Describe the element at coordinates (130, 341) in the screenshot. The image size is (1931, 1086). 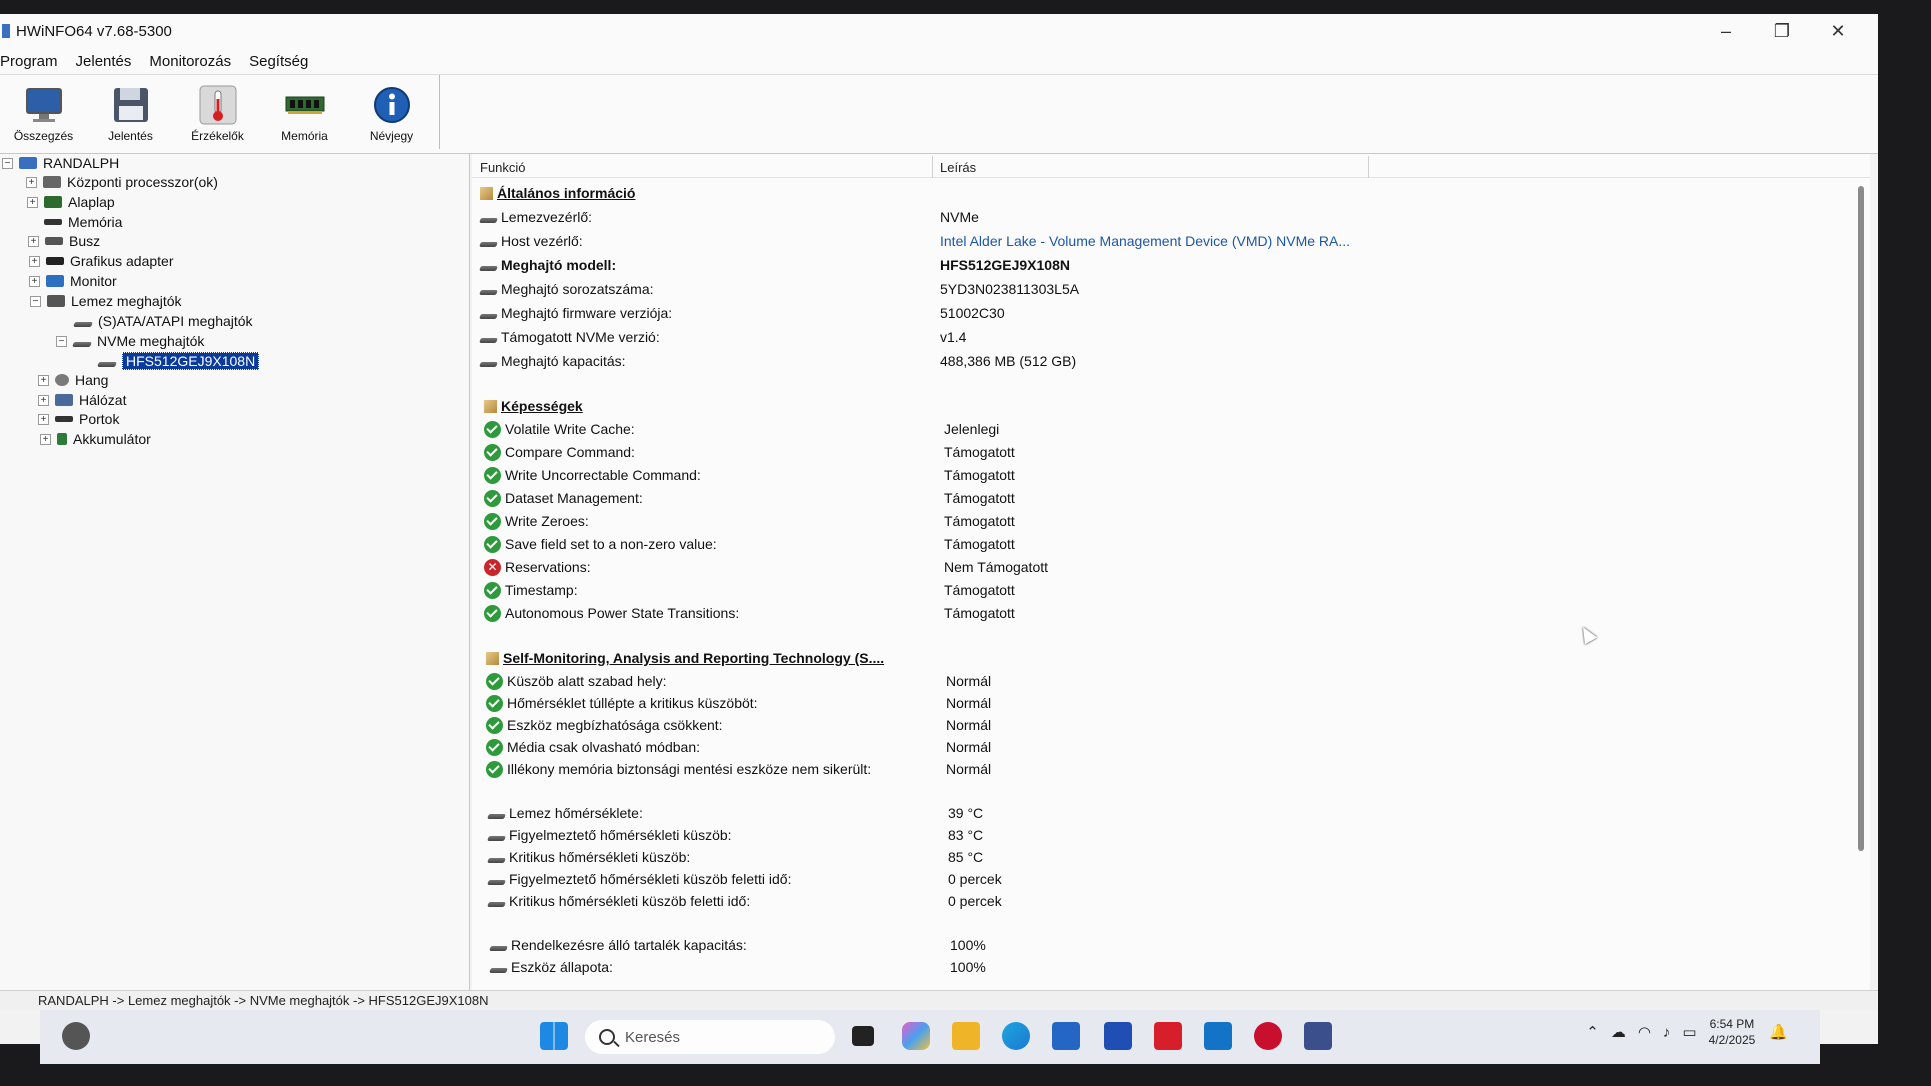
I see `tree-item-nvme-drives: − NVMe meghajtók` at that location.